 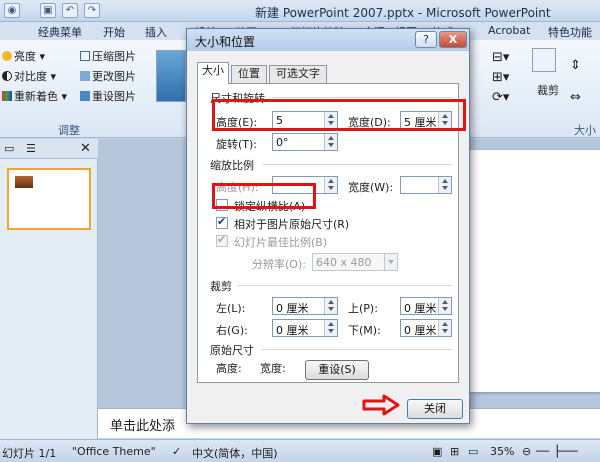 I want to click on office-button-icon: ◉, so click(x=12, y=10).